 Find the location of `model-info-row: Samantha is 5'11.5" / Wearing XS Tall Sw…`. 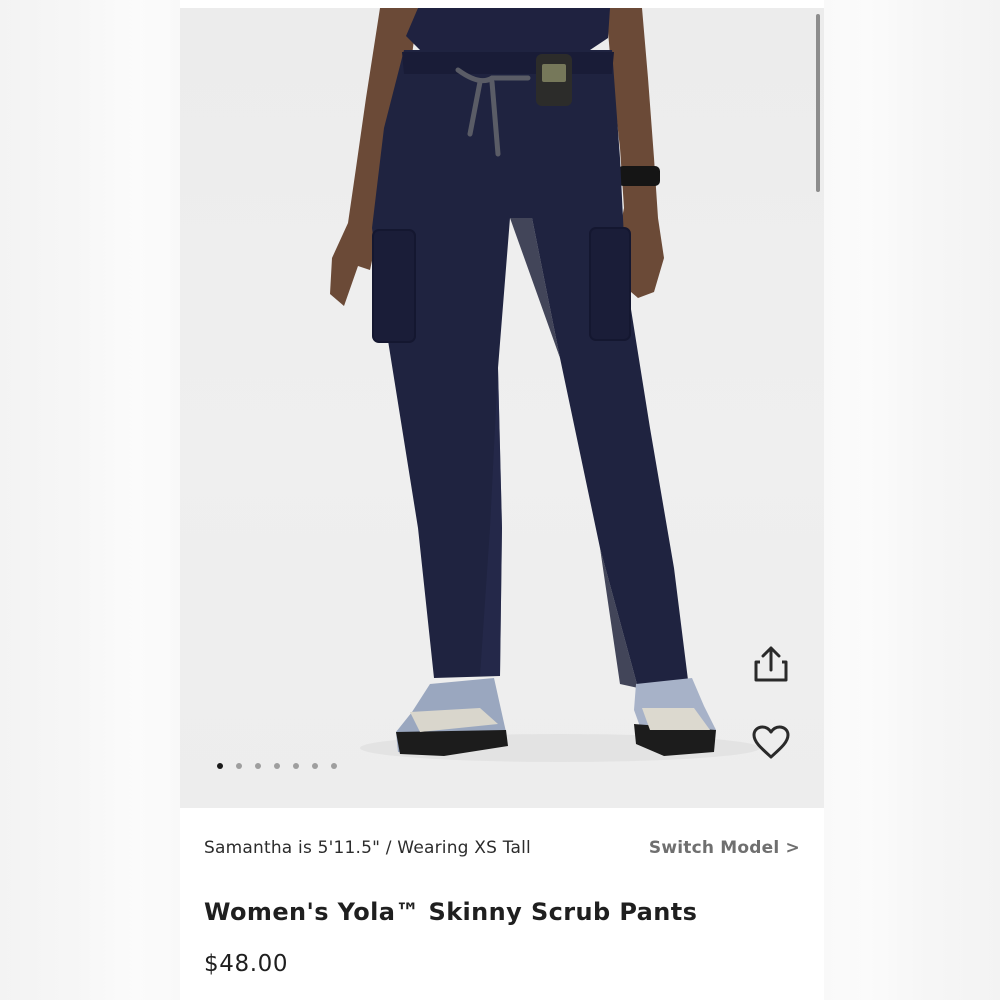

model-info-row: Samantha is 5'11.5" / Wearing XS Tall Sw… is located at coordinates (502, 848).